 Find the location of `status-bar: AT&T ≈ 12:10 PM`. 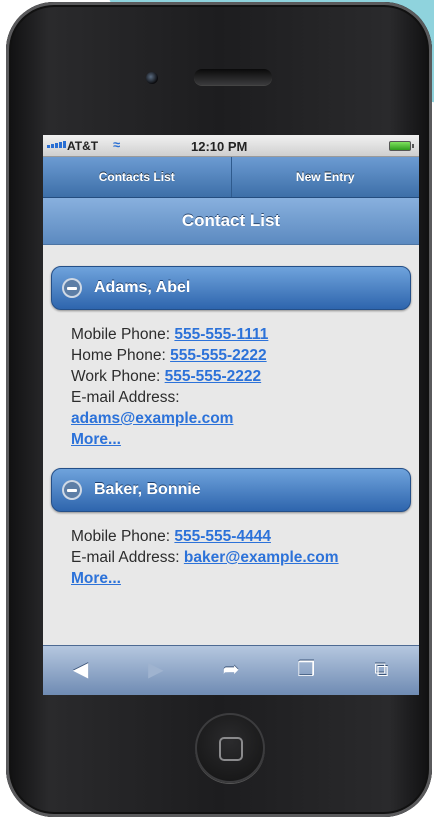

status-bar: AT&T ≈ 12:10 PM is located at coordinates (231, 146).